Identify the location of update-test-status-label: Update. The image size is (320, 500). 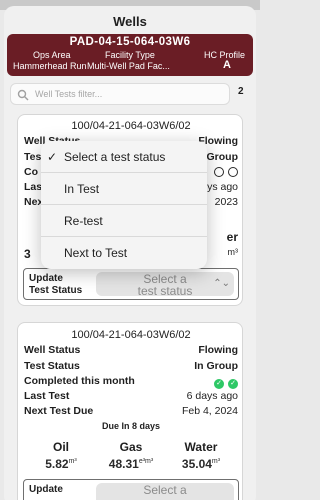
(46, 489).